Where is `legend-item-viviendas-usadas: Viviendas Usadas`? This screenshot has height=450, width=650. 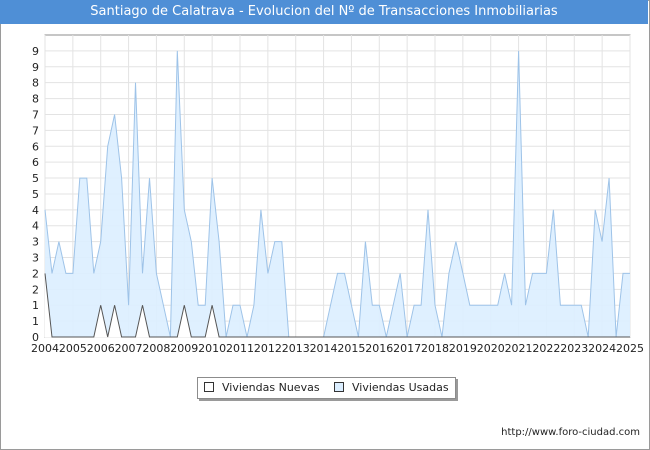
legend-item-viviendas-usadas: Viviendas Usadas is located at coordinates (391, 388).